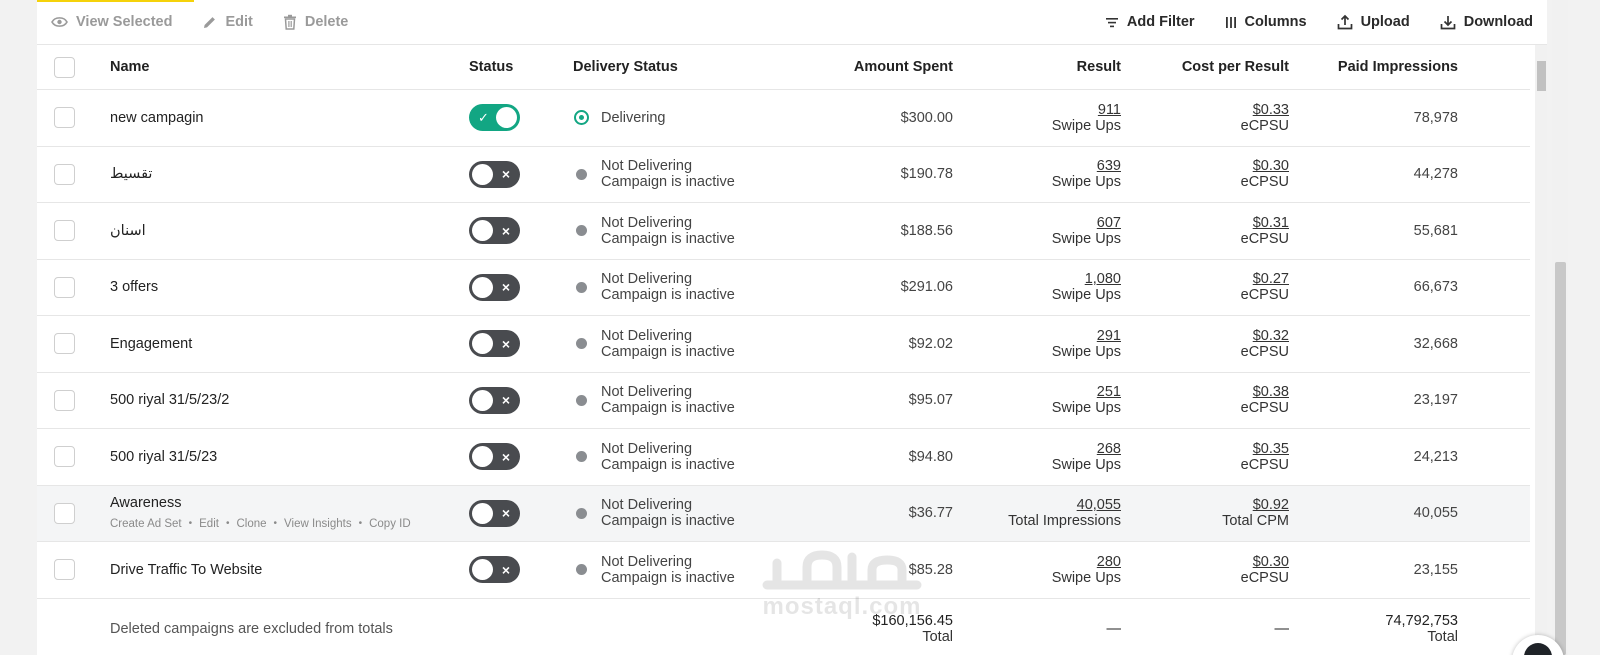 The image size is (1600, 655). I want to click on amount-spent-cell: $190.78, so click(860, 175).